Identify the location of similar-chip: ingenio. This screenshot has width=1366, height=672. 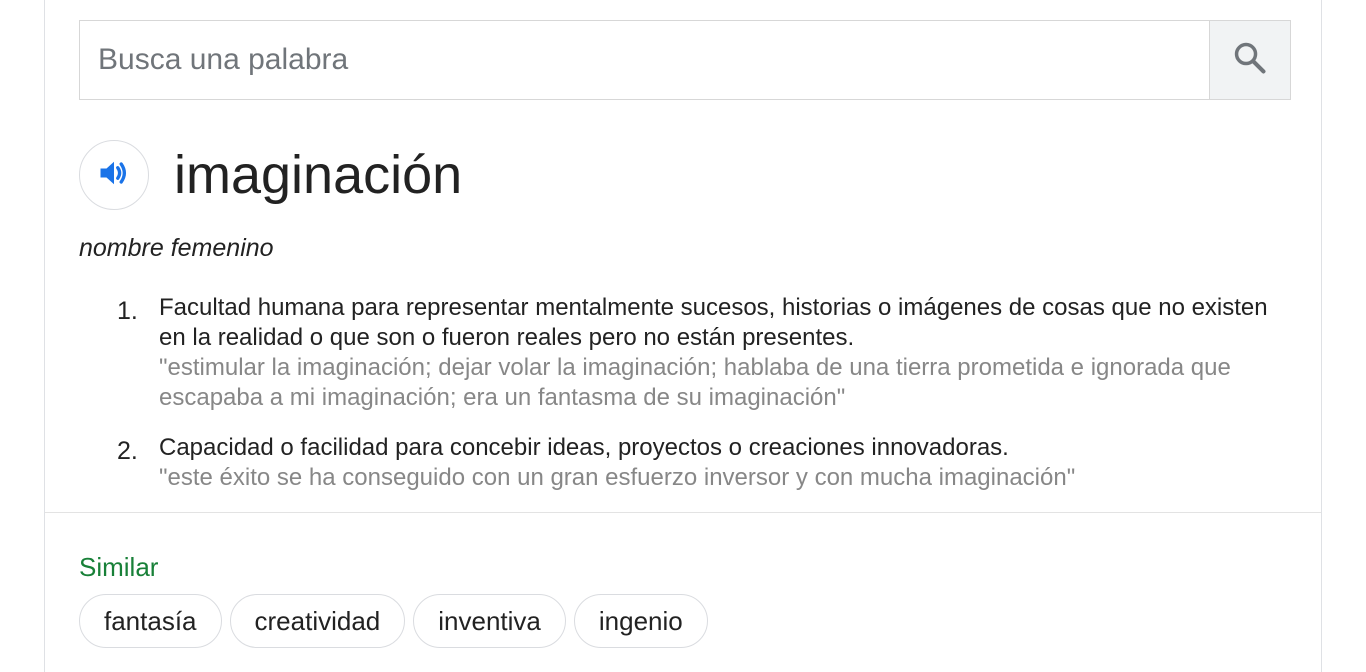
(640, 621).